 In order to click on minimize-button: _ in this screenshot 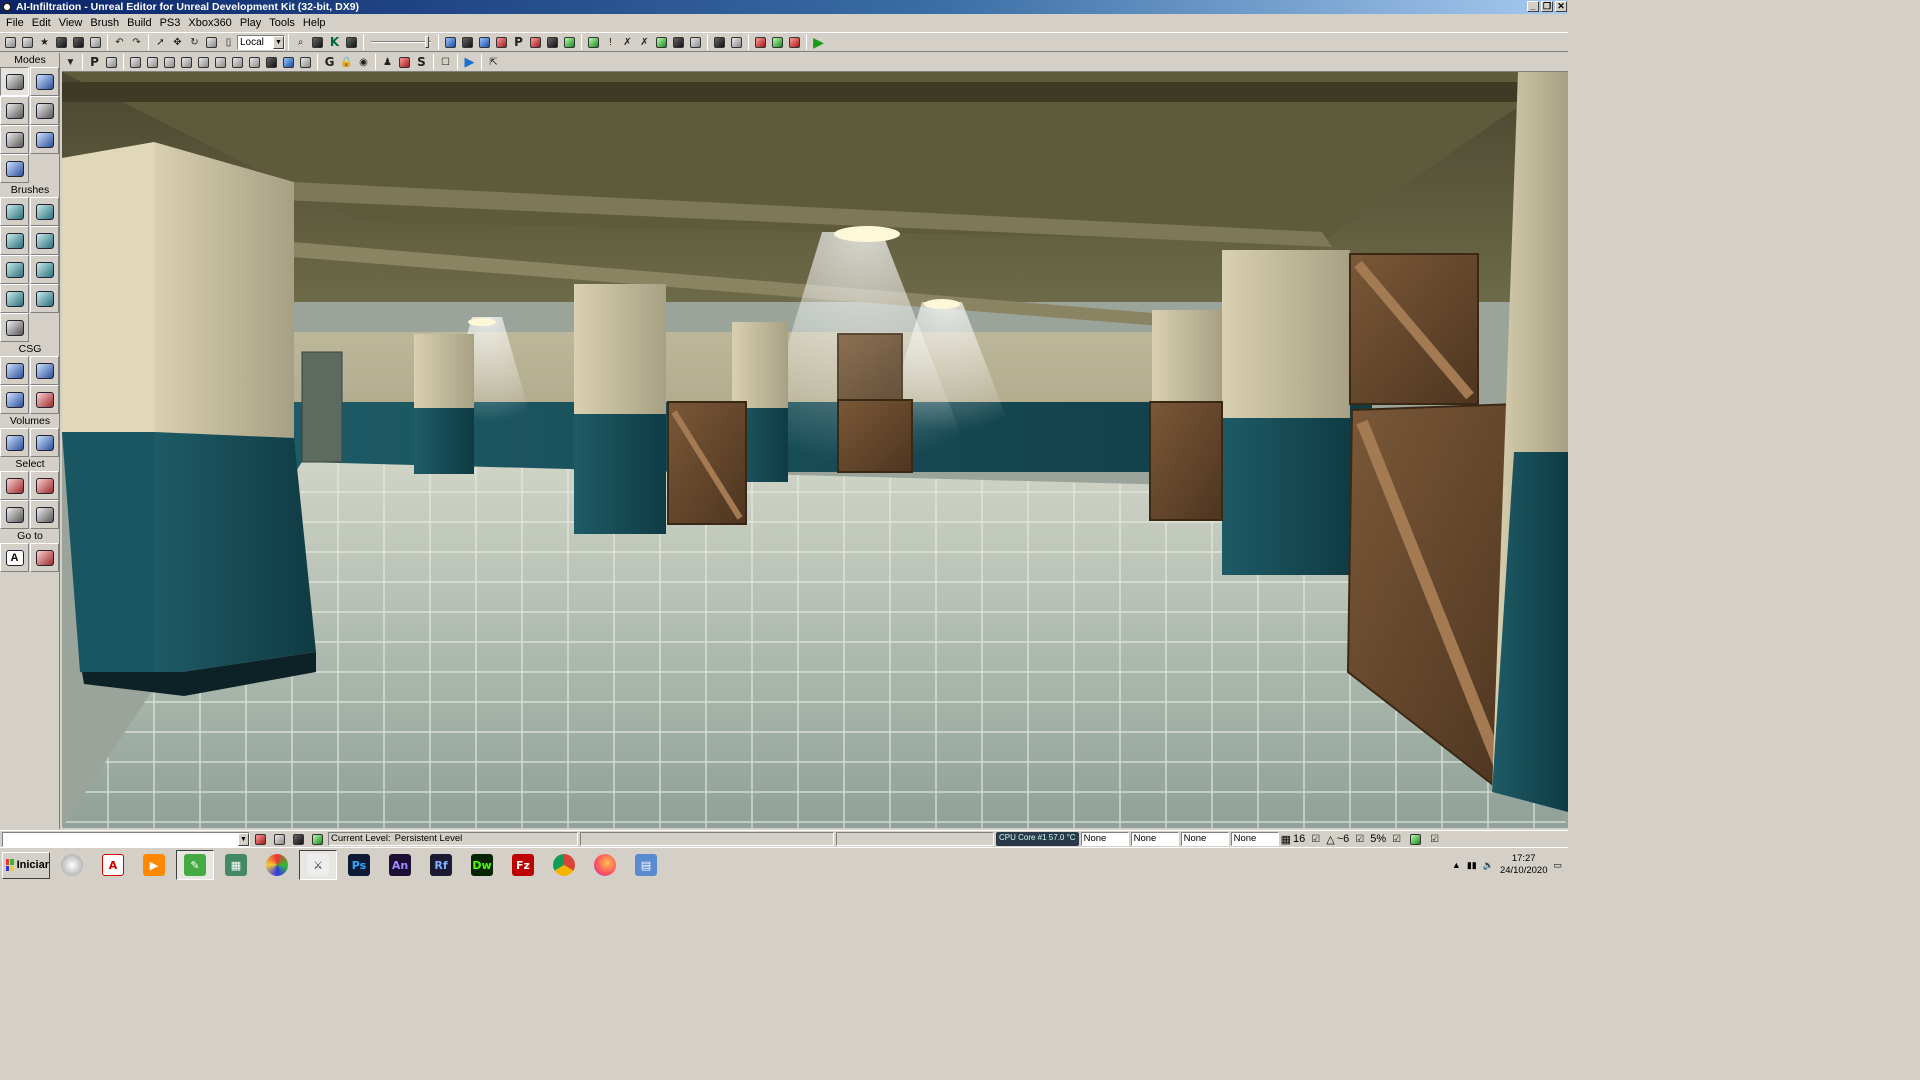, I will do `click(1533, 6)`.